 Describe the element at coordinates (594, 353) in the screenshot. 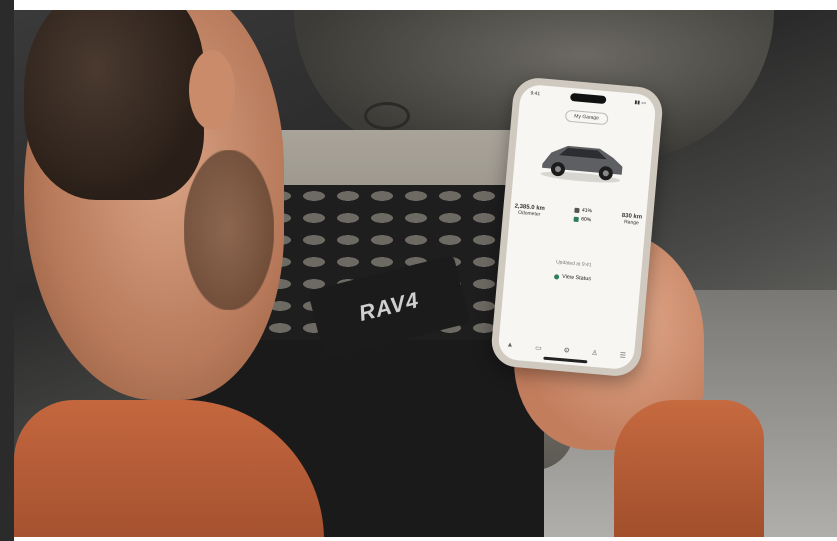

I see `nav-person-icon: ♙` at that location.